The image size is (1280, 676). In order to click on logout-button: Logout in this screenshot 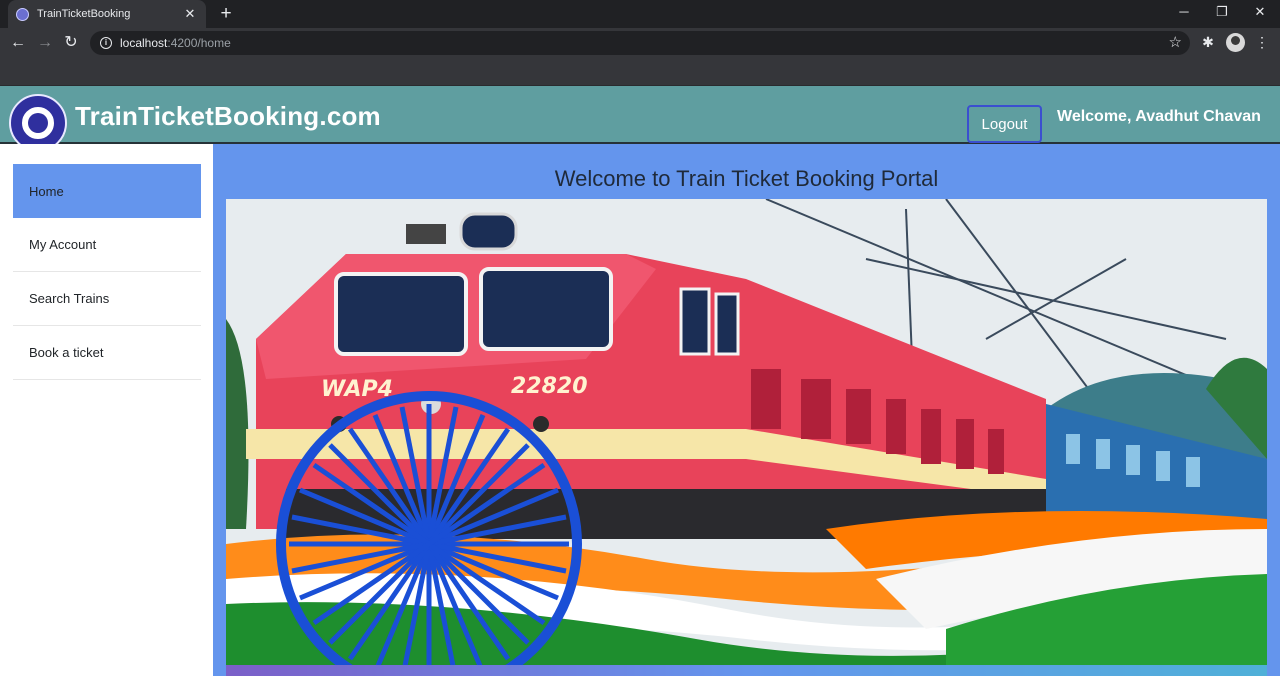, I will do `click(1004, 124)`.